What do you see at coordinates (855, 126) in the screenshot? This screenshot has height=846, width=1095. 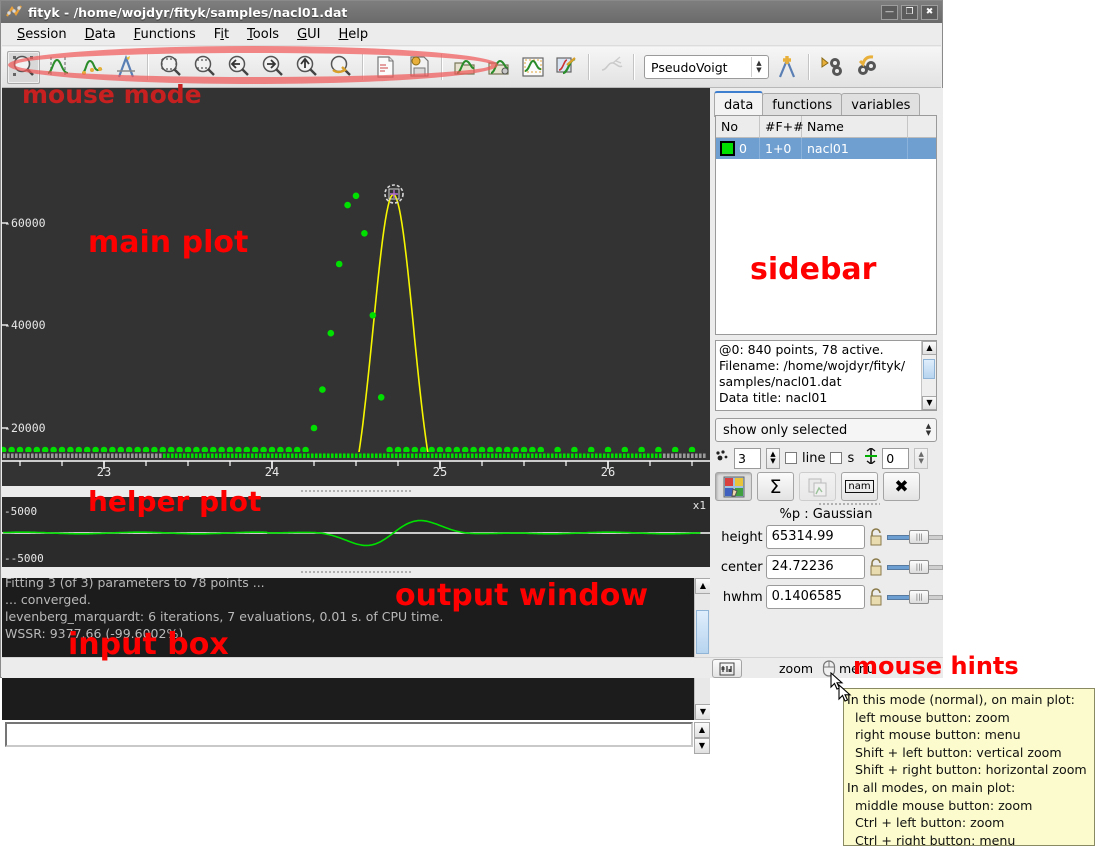 I see `col-header-name: Name` at bounding box center [855, 126].